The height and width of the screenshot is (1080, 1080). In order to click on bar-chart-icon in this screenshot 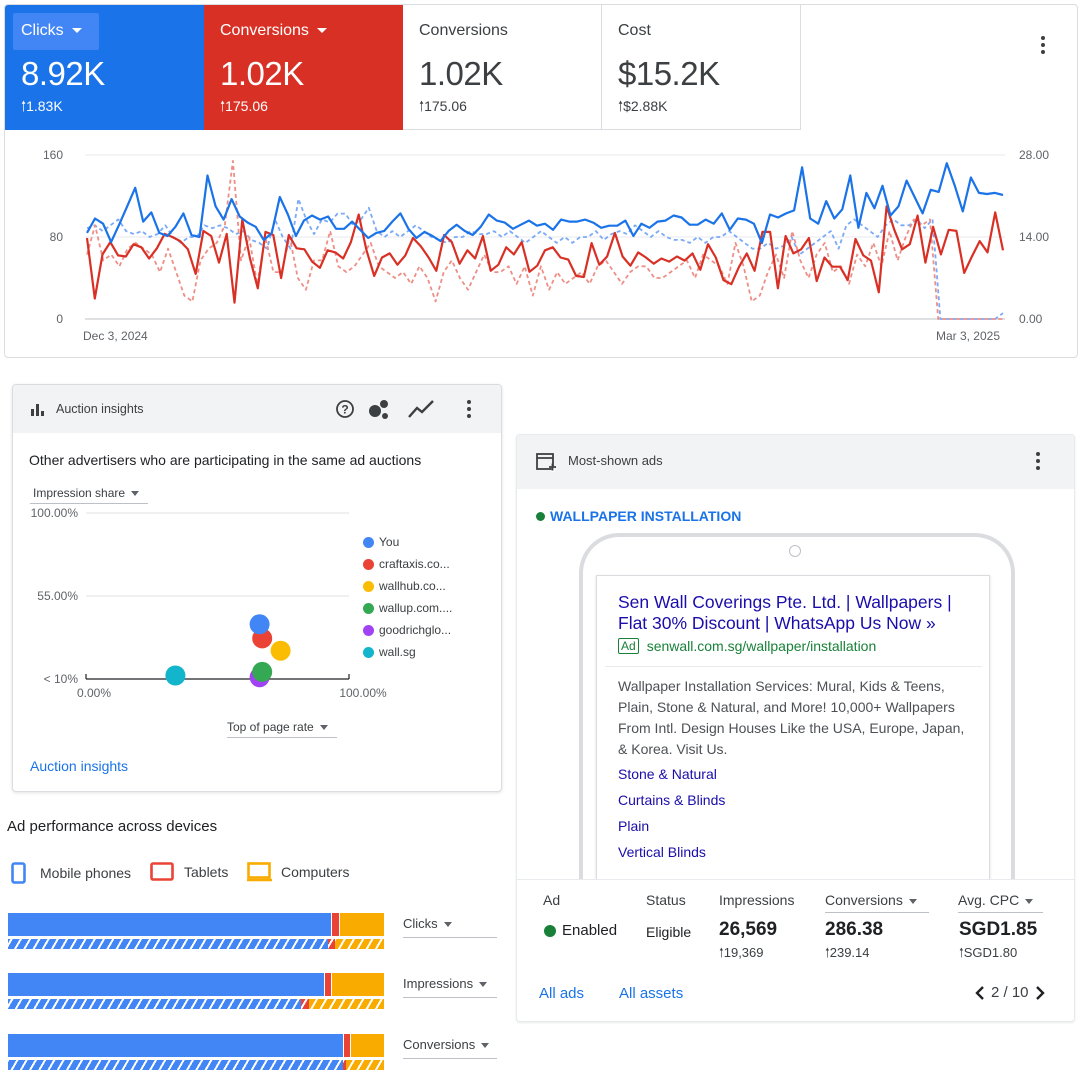, I will do `click(37, 410)`.